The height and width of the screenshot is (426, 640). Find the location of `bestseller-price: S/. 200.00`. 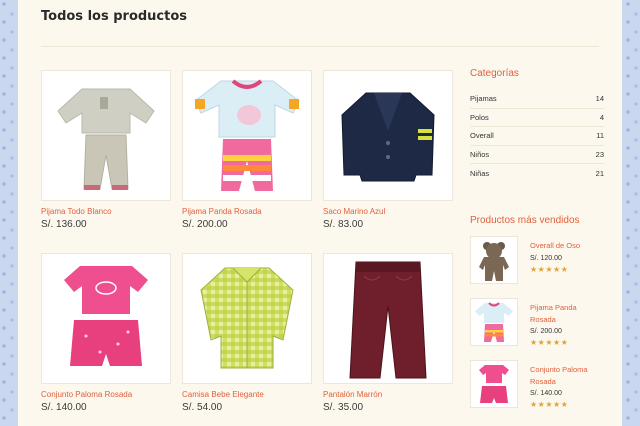

bestseller-price: S/. 200.00 is located at coordinates (546, 331).